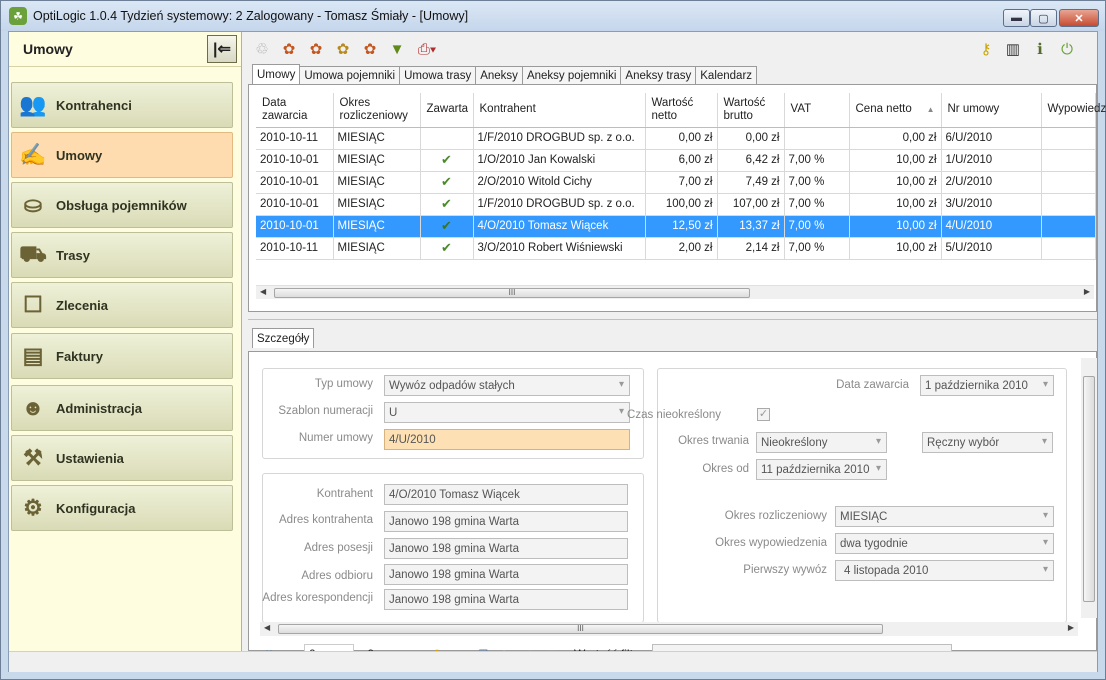 This screenshot has width=1106, height=680. Describe the element at coordinates (991, 248) in the screenshot. I see `cell-nr: 5/U/2010` at that location.